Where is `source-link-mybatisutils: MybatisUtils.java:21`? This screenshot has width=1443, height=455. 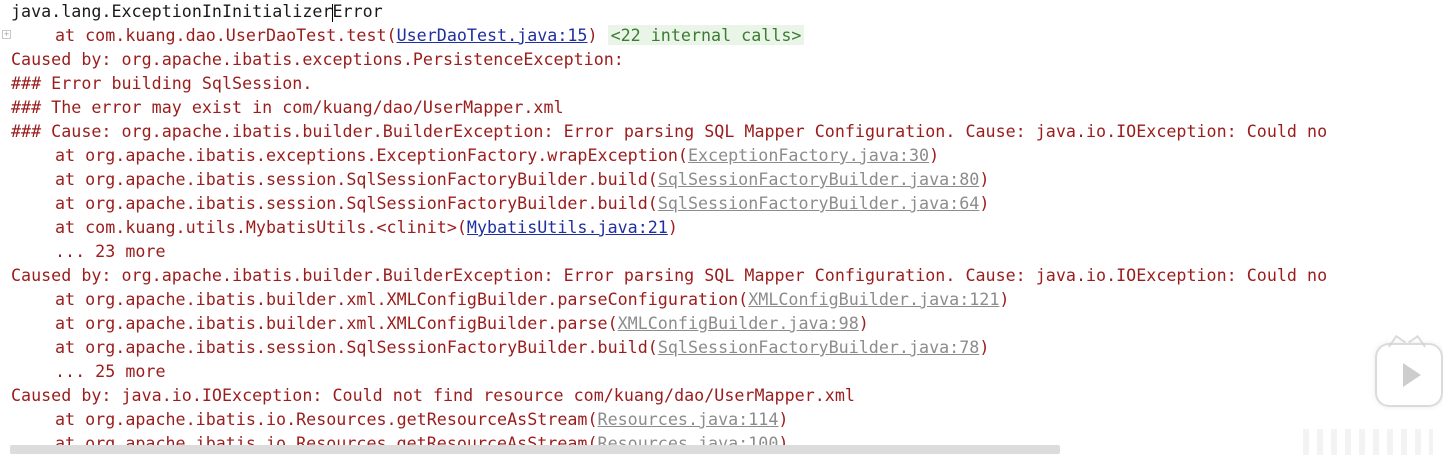
source-link-mybatisutils: MybatisUtils.java:21 is located at coordinates (567, 227).